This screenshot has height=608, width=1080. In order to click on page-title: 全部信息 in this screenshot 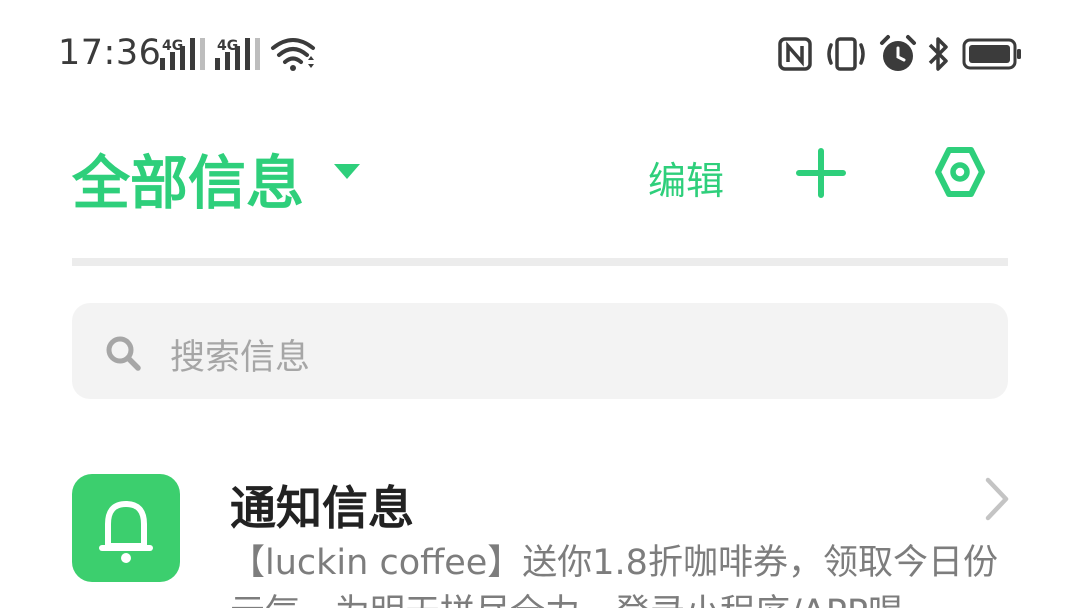, I will do `click(188, 178)`.